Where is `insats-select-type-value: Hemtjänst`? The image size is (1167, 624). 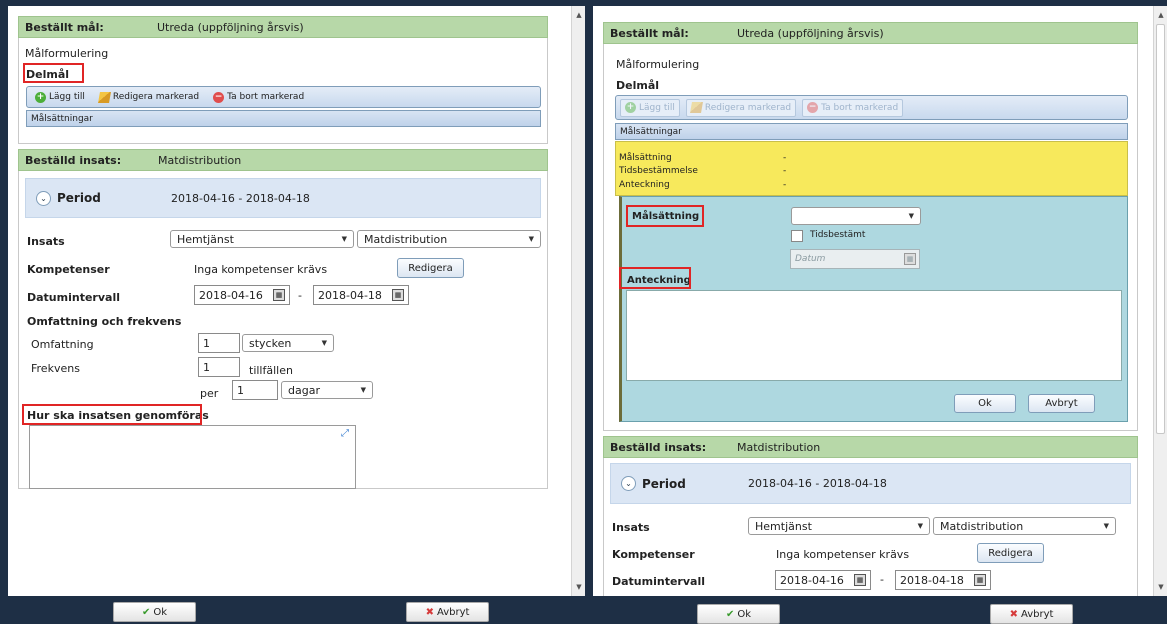
insats-select-type-value: Hemtjänst is located at coordinates (783, 526).